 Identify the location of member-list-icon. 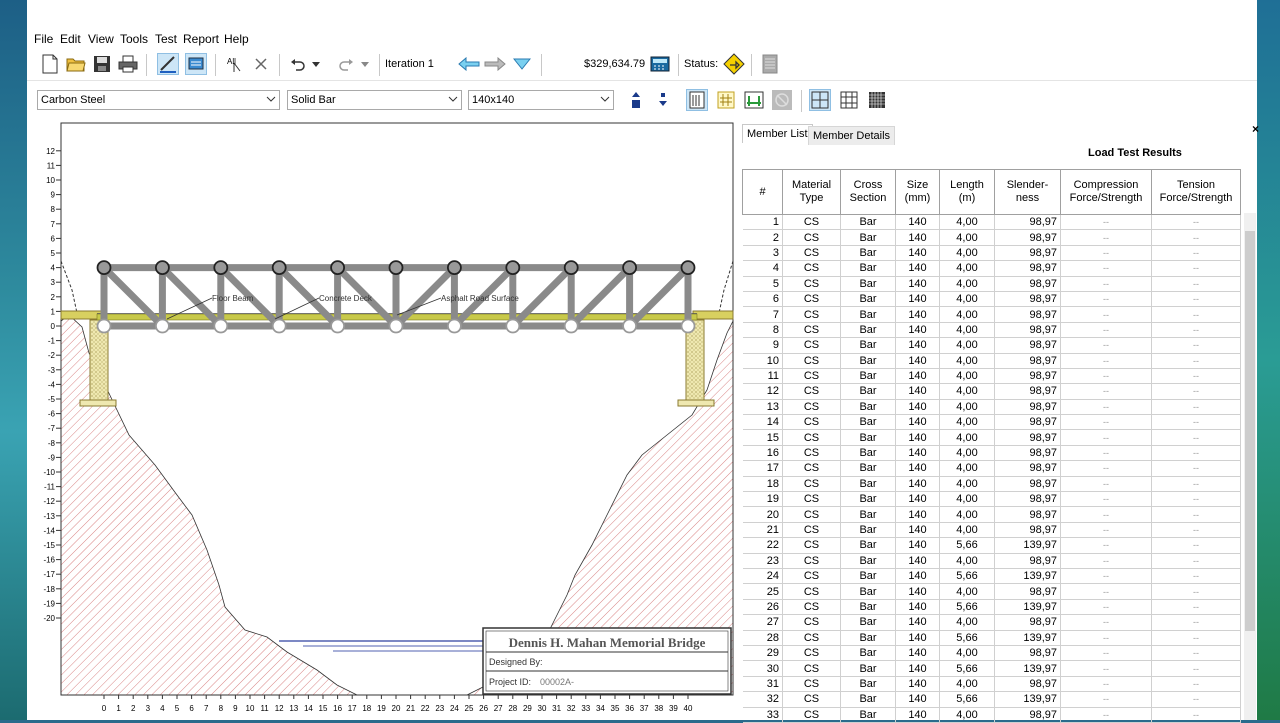
(697, 100).